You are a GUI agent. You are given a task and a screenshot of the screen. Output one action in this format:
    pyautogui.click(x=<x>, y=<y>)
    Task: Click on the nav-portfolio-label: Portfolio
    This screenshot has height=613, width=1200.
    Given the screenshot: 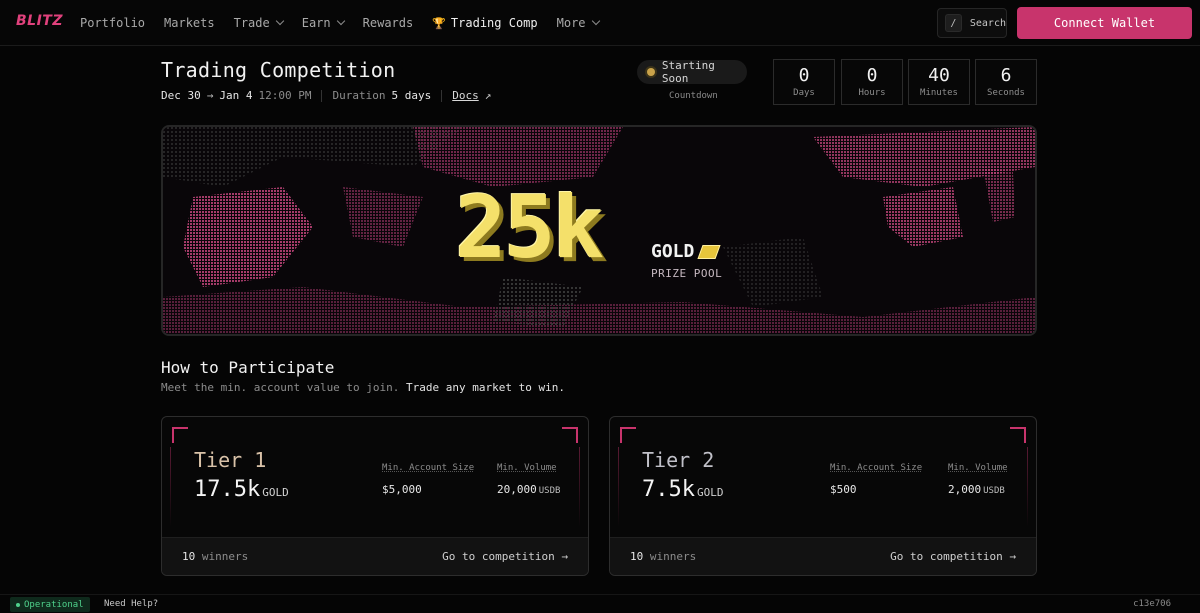 What is the action you would take?
    pyautogui.click(x=113, y=23)
    